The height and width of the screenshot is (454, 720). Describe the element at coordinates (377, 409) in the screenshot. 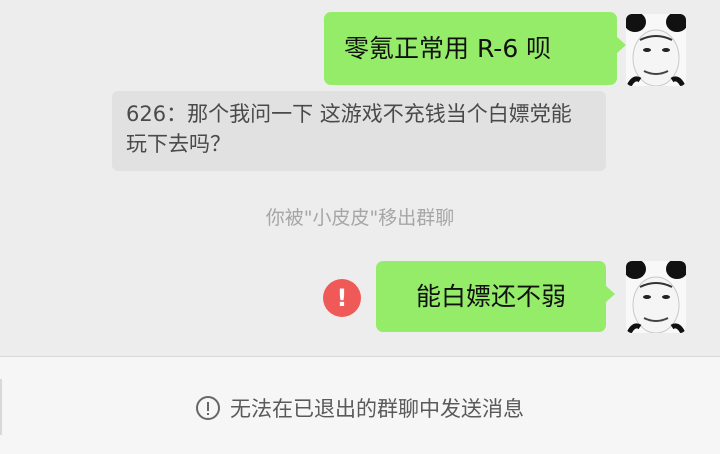

I see `footer-notice-text: 无法在已退出的群聊中发送消息` at that location.